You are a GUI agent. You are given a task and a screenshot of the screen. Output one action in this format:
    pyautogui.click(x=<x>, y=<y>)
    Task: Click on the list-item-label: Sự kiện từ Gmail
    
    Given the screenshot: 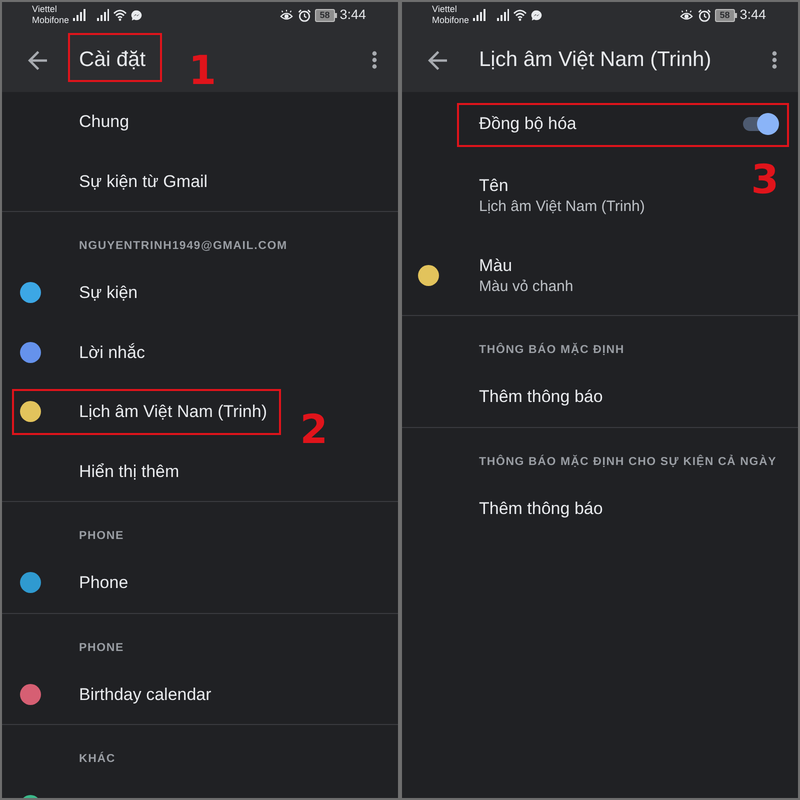 What is the action you would take?
    pyautogui.click(x=143, y=181)
    